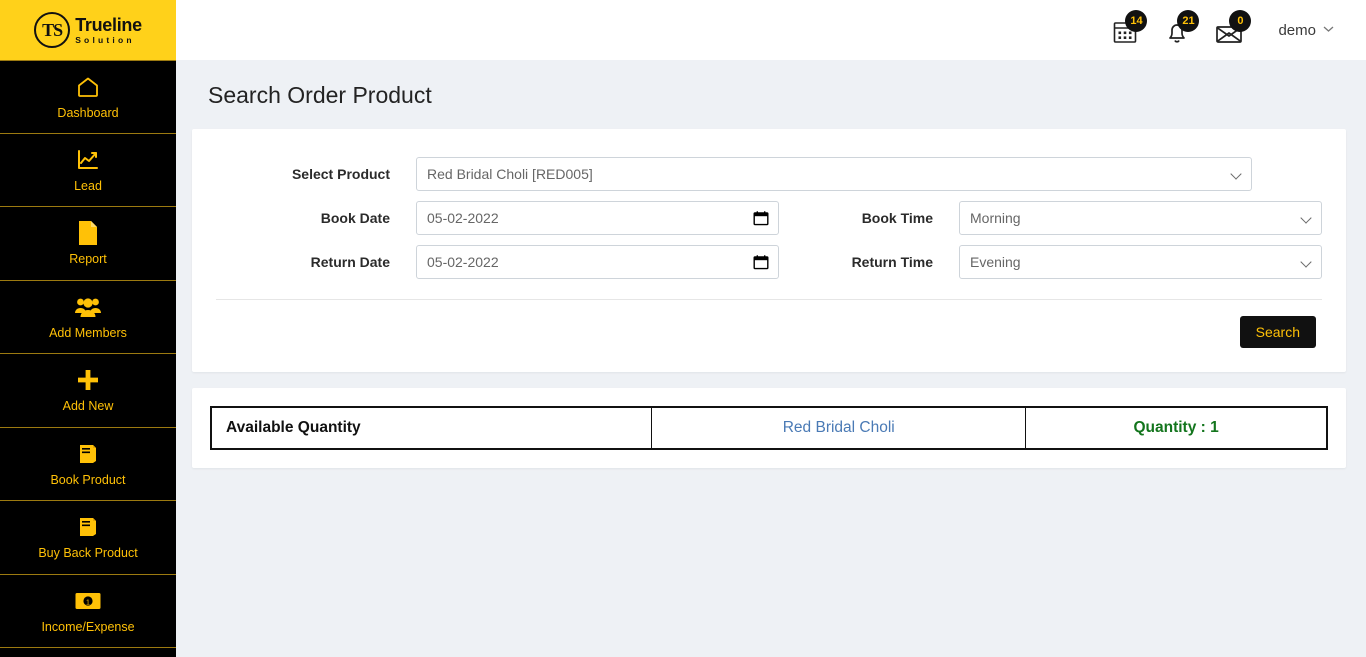  What do you see at coordinates (340, 174) in the screenshot?
I see `select-product-label: Select Product` at bounding box center [340, 174].